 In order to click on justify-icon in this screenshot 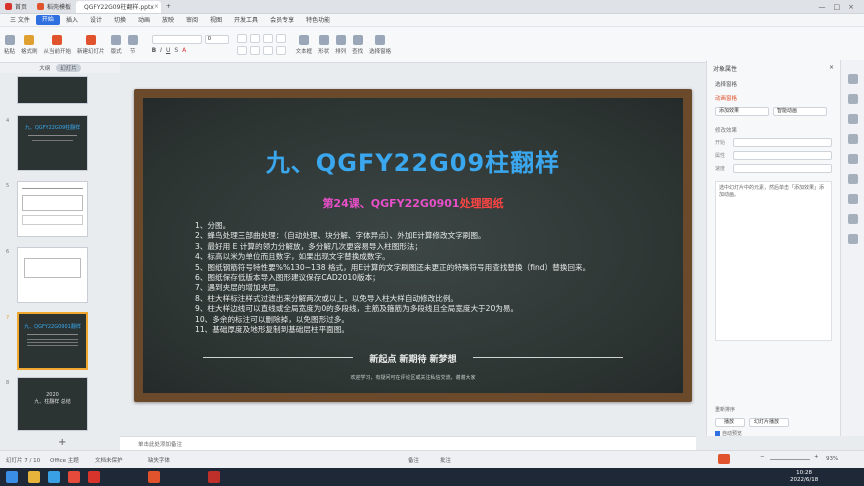, I will do `click(280, 50)`.